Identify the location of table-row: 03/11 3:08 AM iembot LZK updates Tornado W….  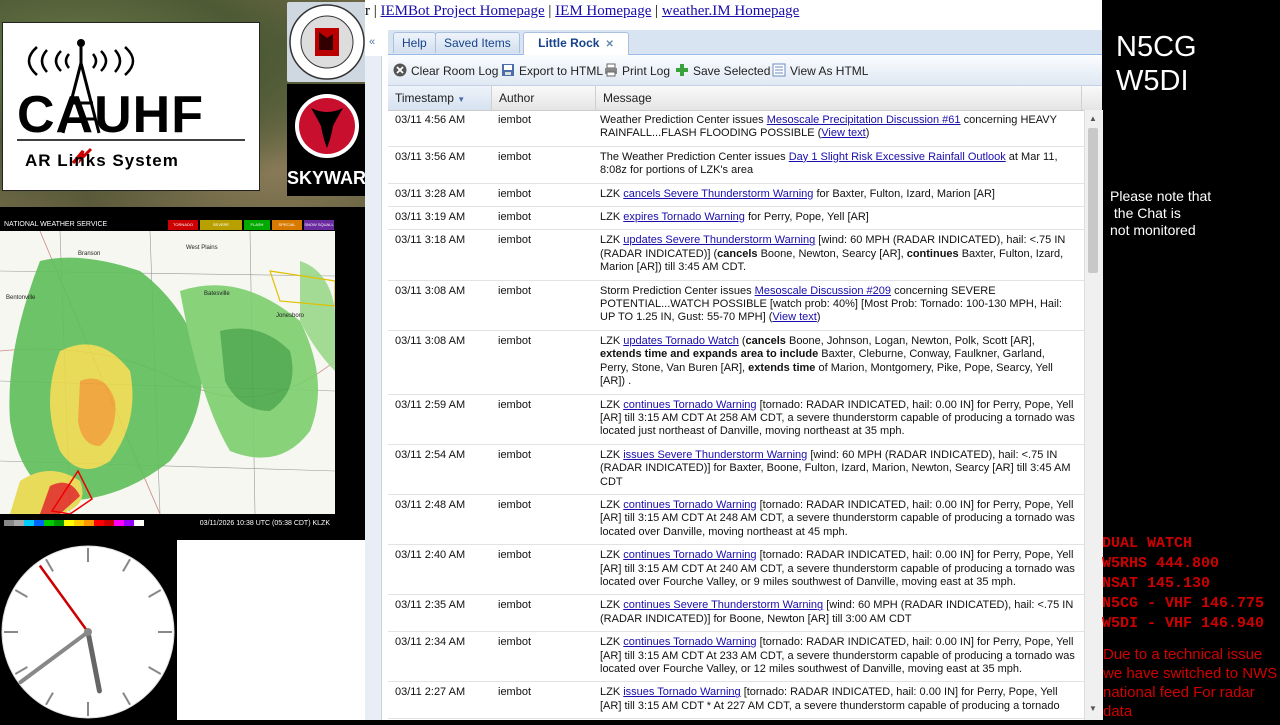
(736, 363).